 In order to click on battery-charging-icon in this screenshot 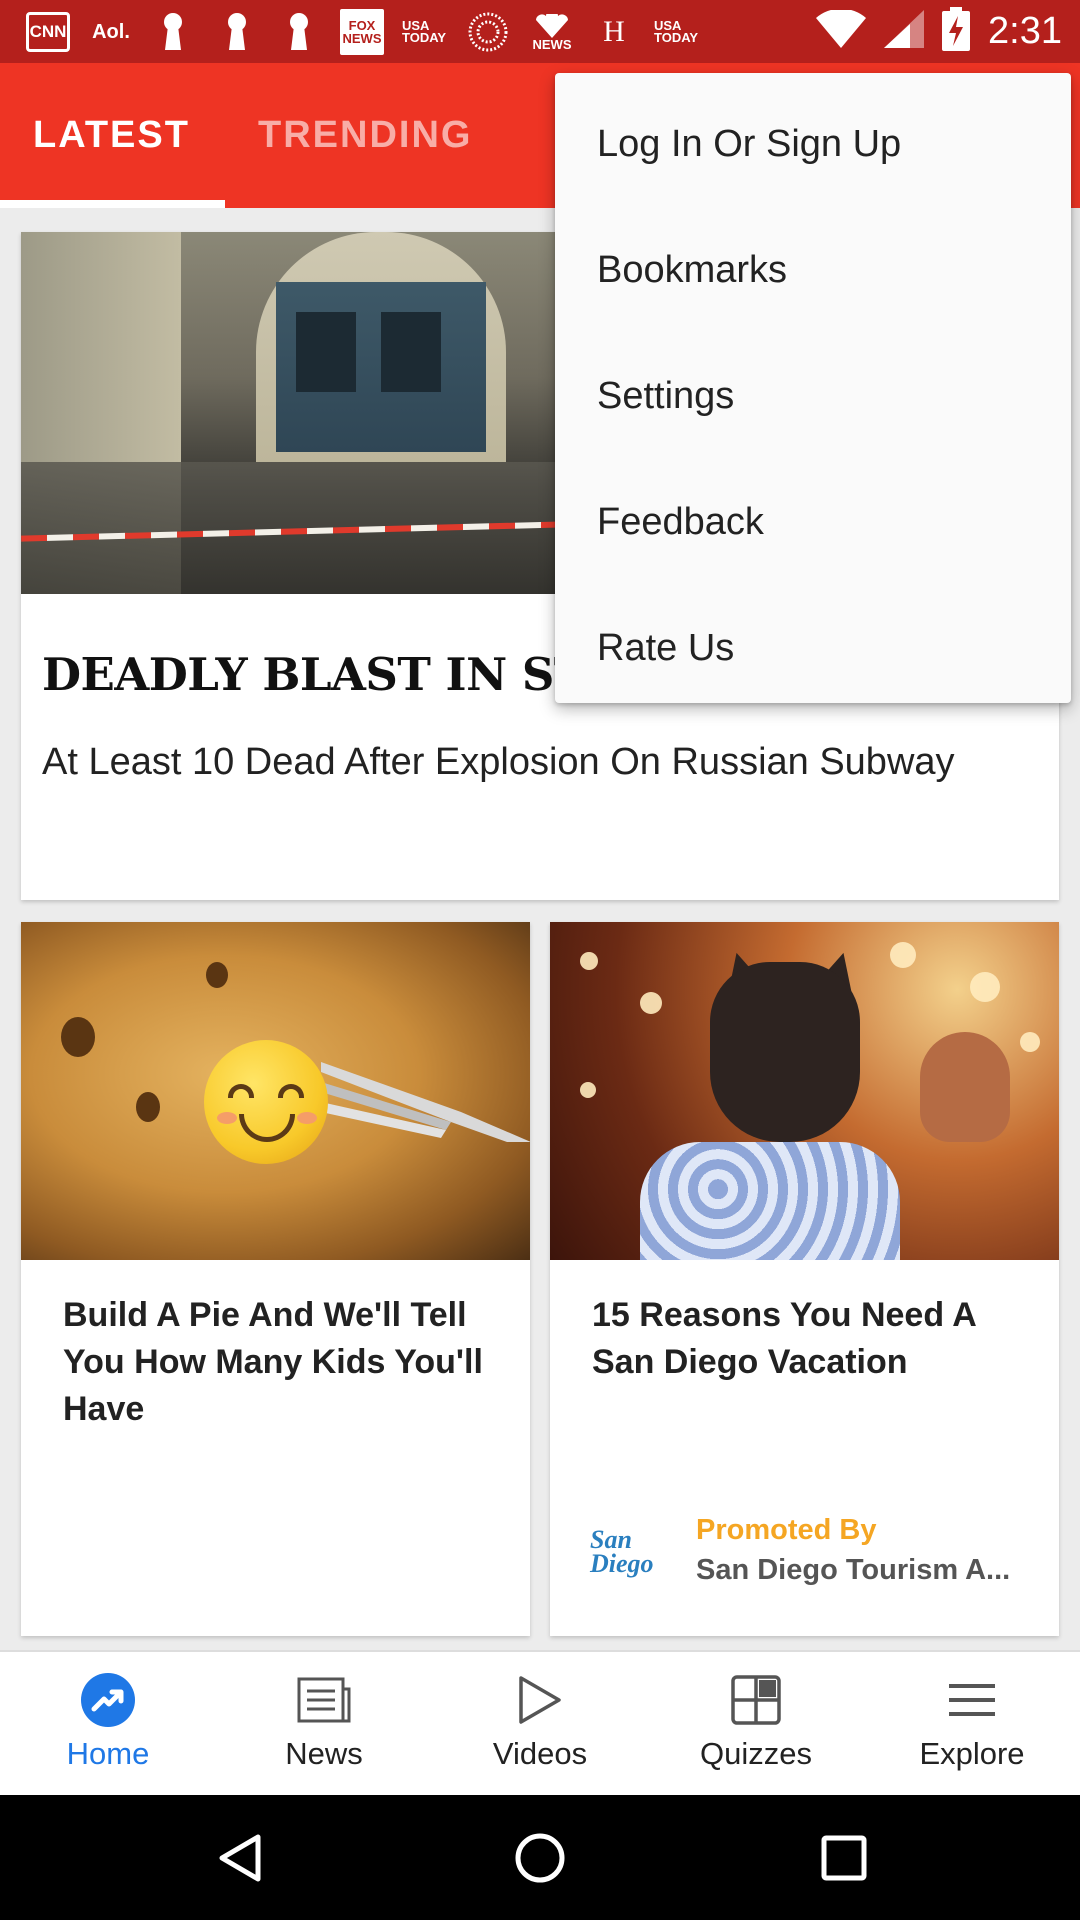, I will do `click(956, 31)`.